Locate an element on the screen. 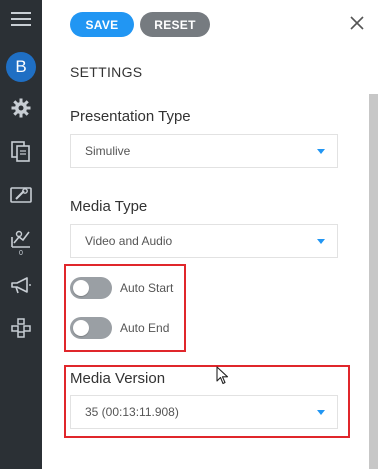 This screenshot has height=469, width=378. avatar-letter: B is located at coordinates (21, 67).